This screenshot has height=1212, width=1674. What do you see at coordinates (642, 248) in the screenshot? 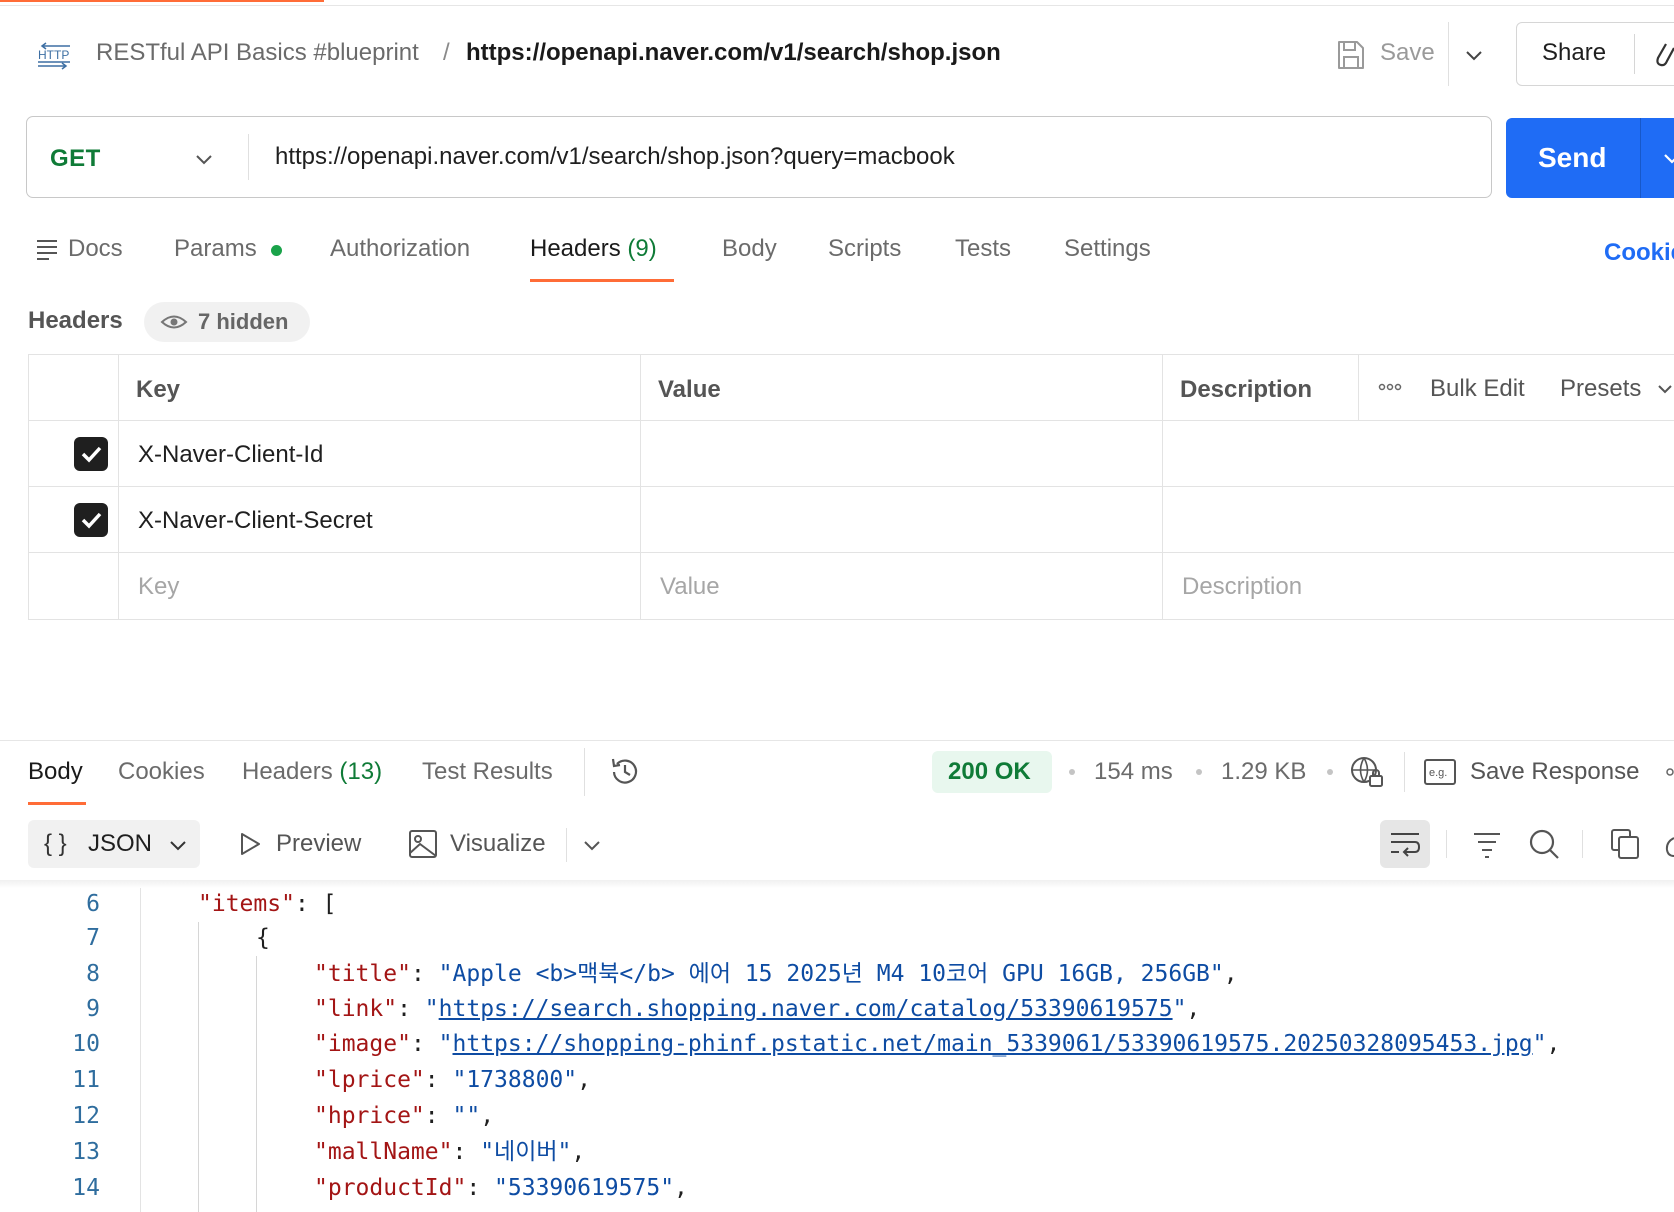
I see `tab-headers-count: (9)` at bounding box center [642, 248].